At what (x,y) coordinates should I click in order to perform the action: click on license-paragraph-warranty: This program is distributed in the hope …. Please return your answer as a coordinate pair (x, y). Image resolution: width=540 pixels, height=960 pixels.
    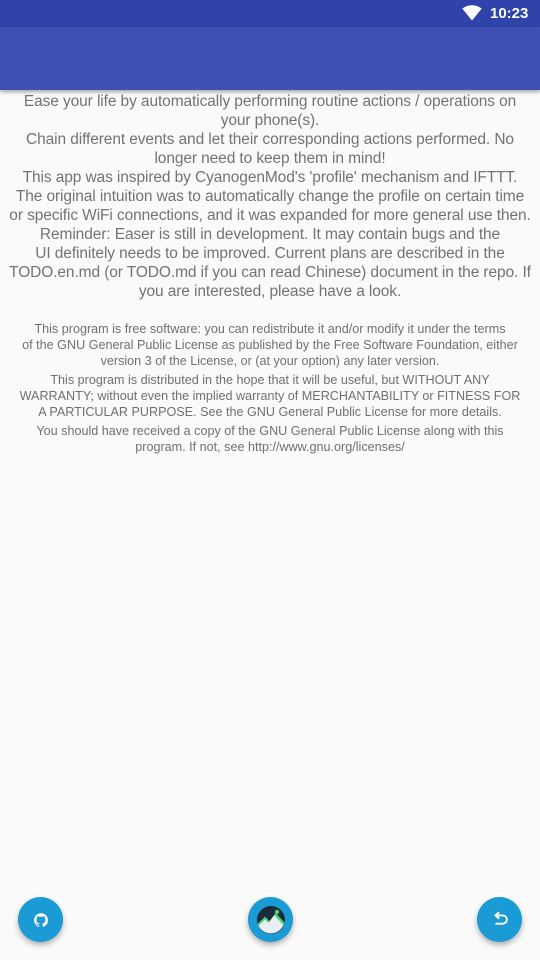
    Looking at the image, I should click on (270, 394).